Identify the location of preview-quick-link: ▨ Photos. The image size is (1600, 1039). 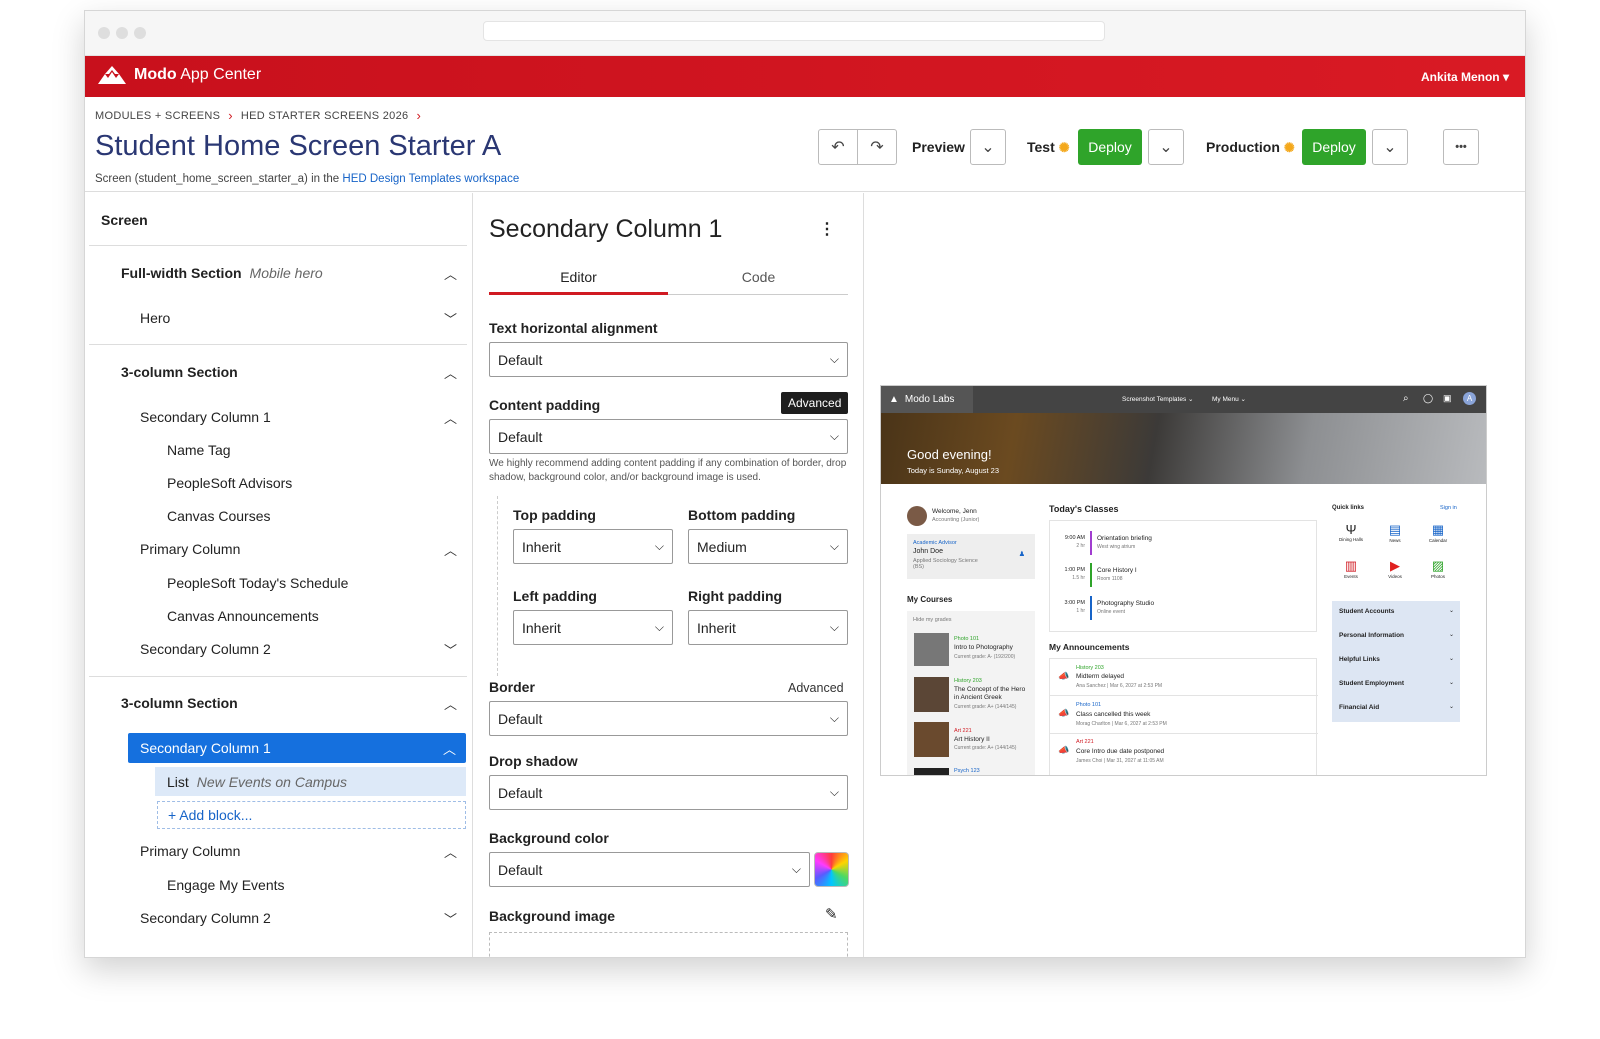
(1438, 568).